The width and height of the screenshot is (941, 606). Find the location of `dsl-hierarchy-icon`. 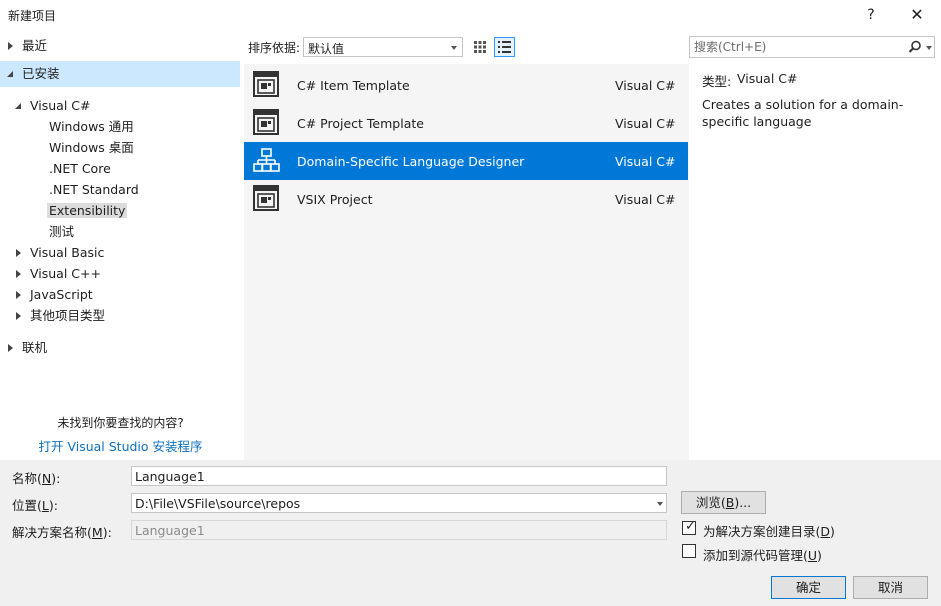

dsl-hierarchy-icon is located at coordinates (266, 160).